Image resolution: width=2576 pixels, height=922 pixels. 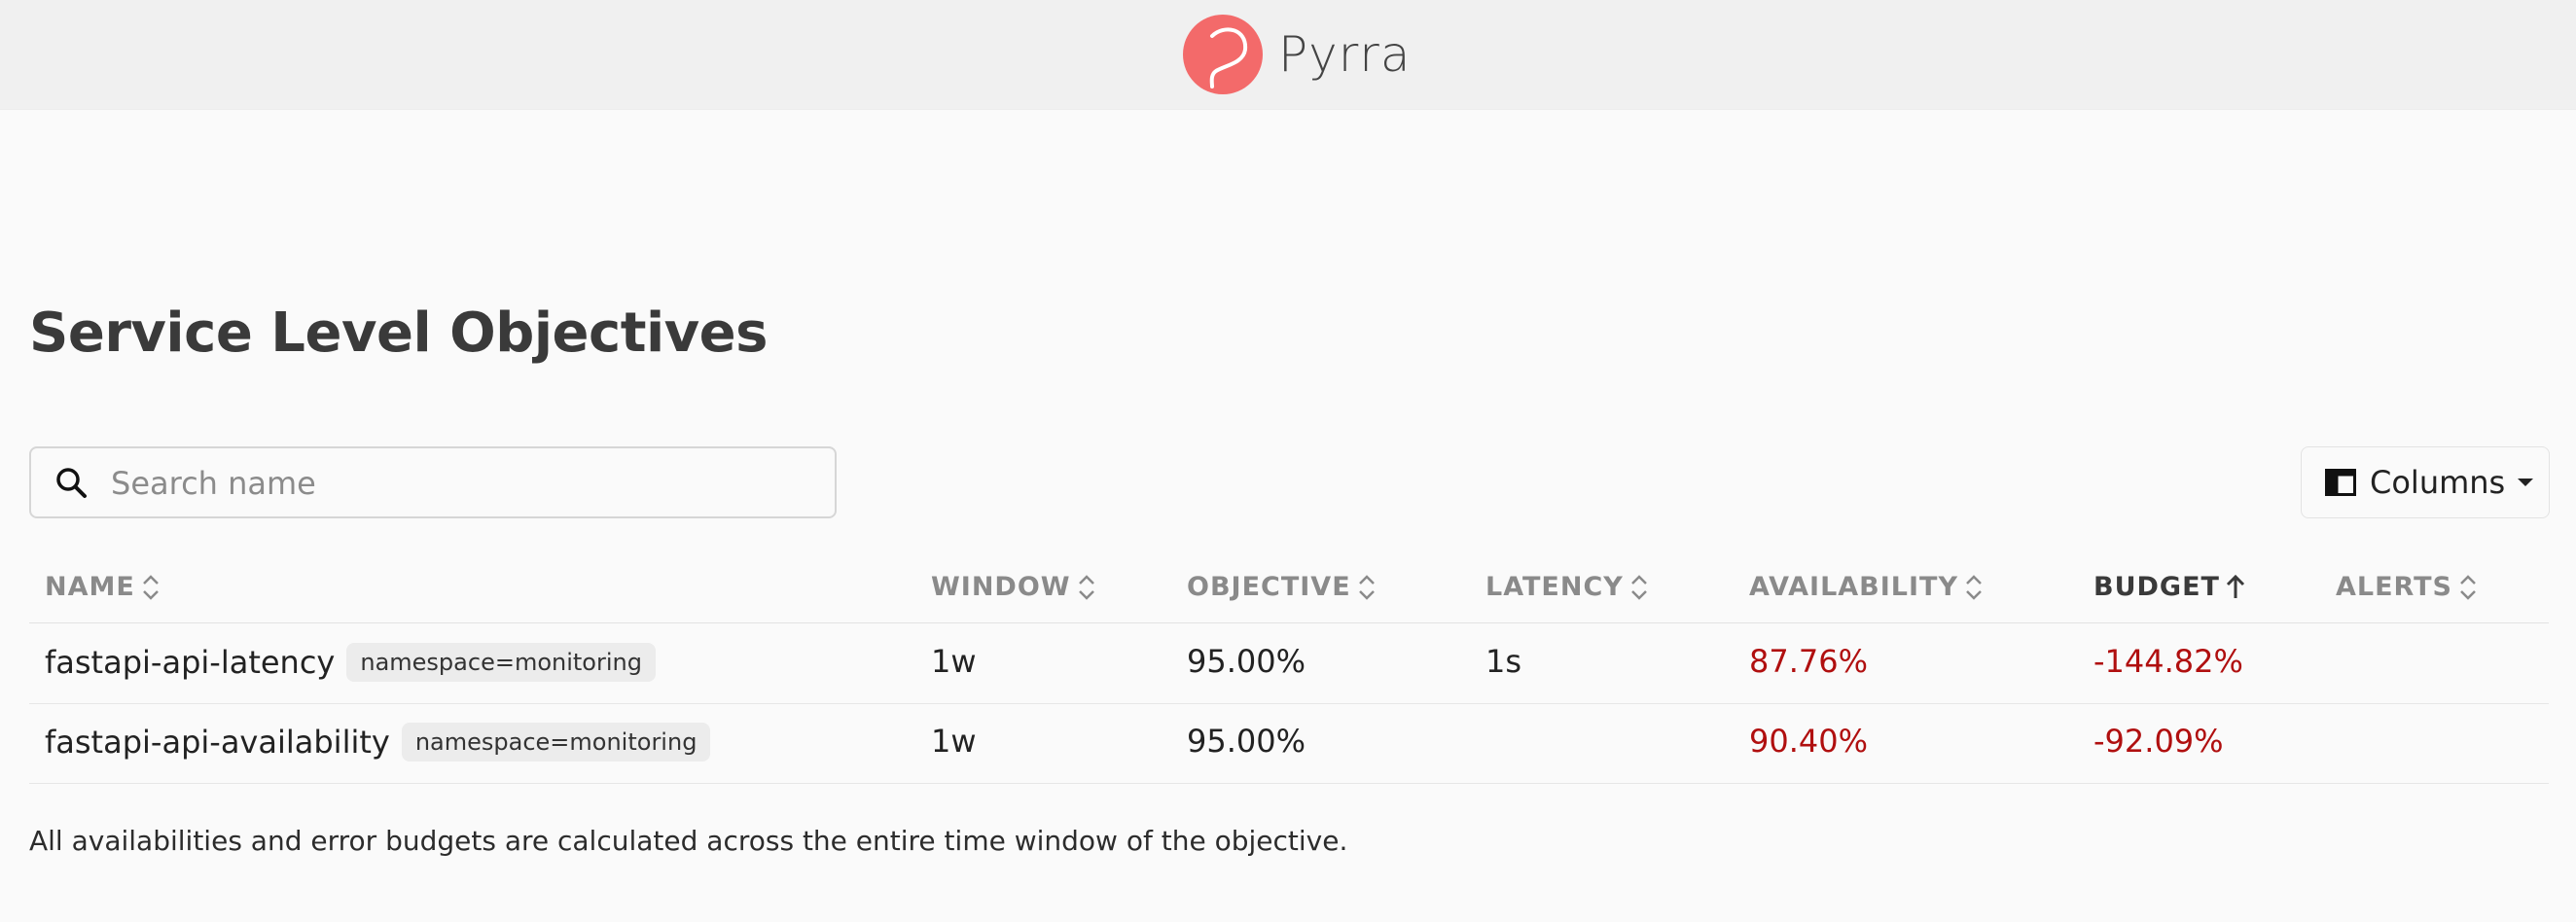 I want to click on column-header-objective: OBJECTIVE, so click(x=1282, y=587).